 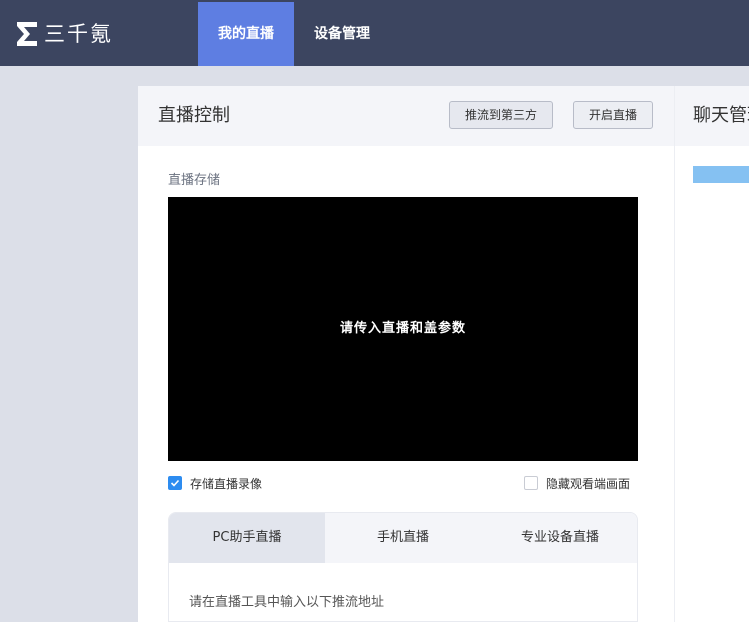 What do you see at coordinates (501, 115) in the screenshot?
I see `push-third-party-button: 推流到第三方` at bounding box center [501, 115].